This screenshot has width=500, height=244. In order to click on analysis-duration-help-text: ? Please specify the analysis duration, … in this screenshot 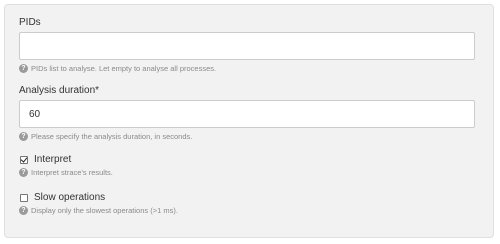, I will do `click(105, 136)`.